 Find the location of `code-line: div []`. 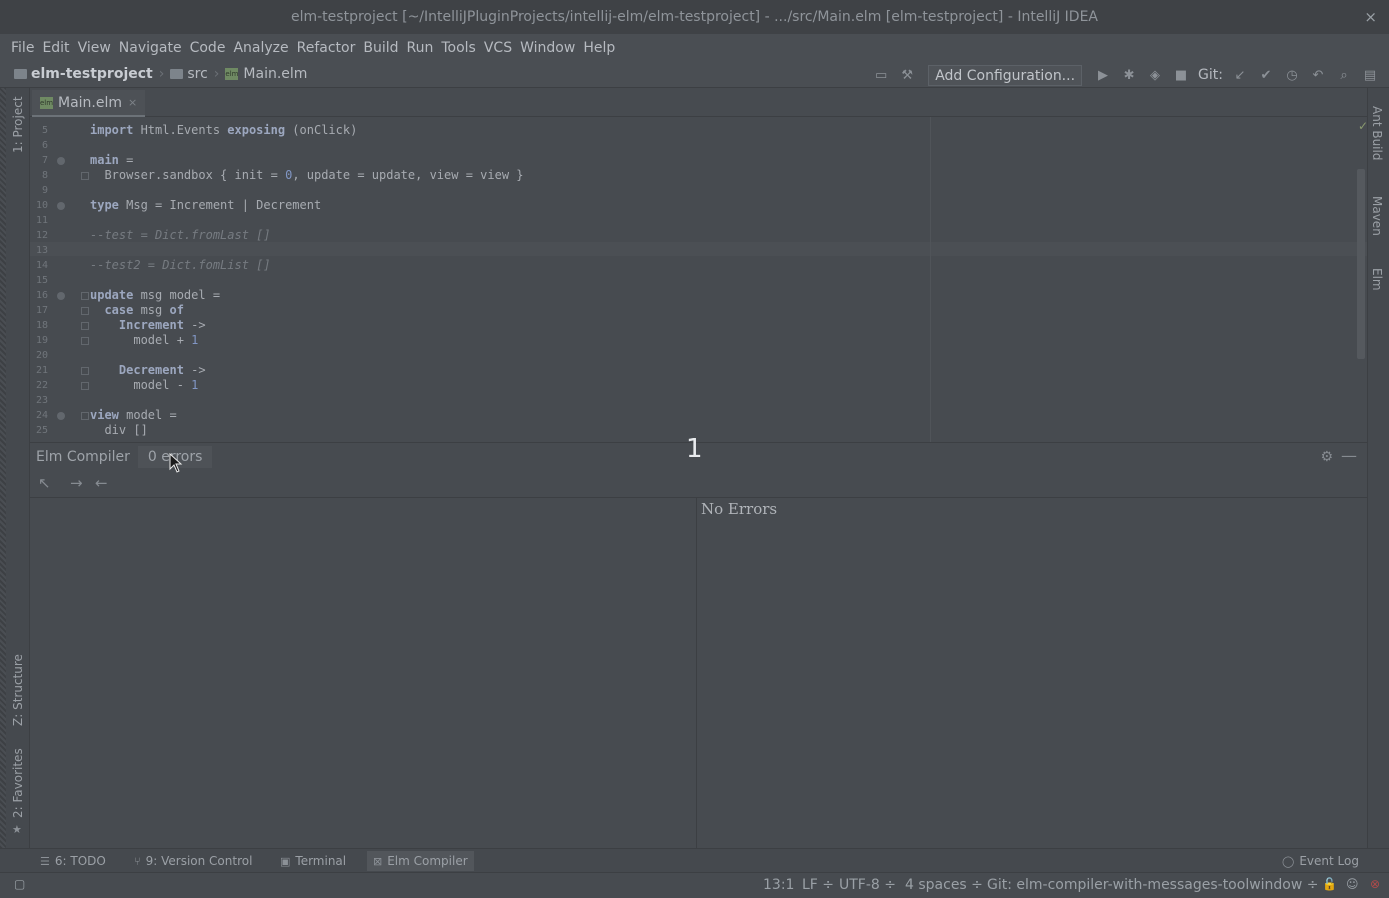

code-line: div [] is located at coordinates (119, 430).